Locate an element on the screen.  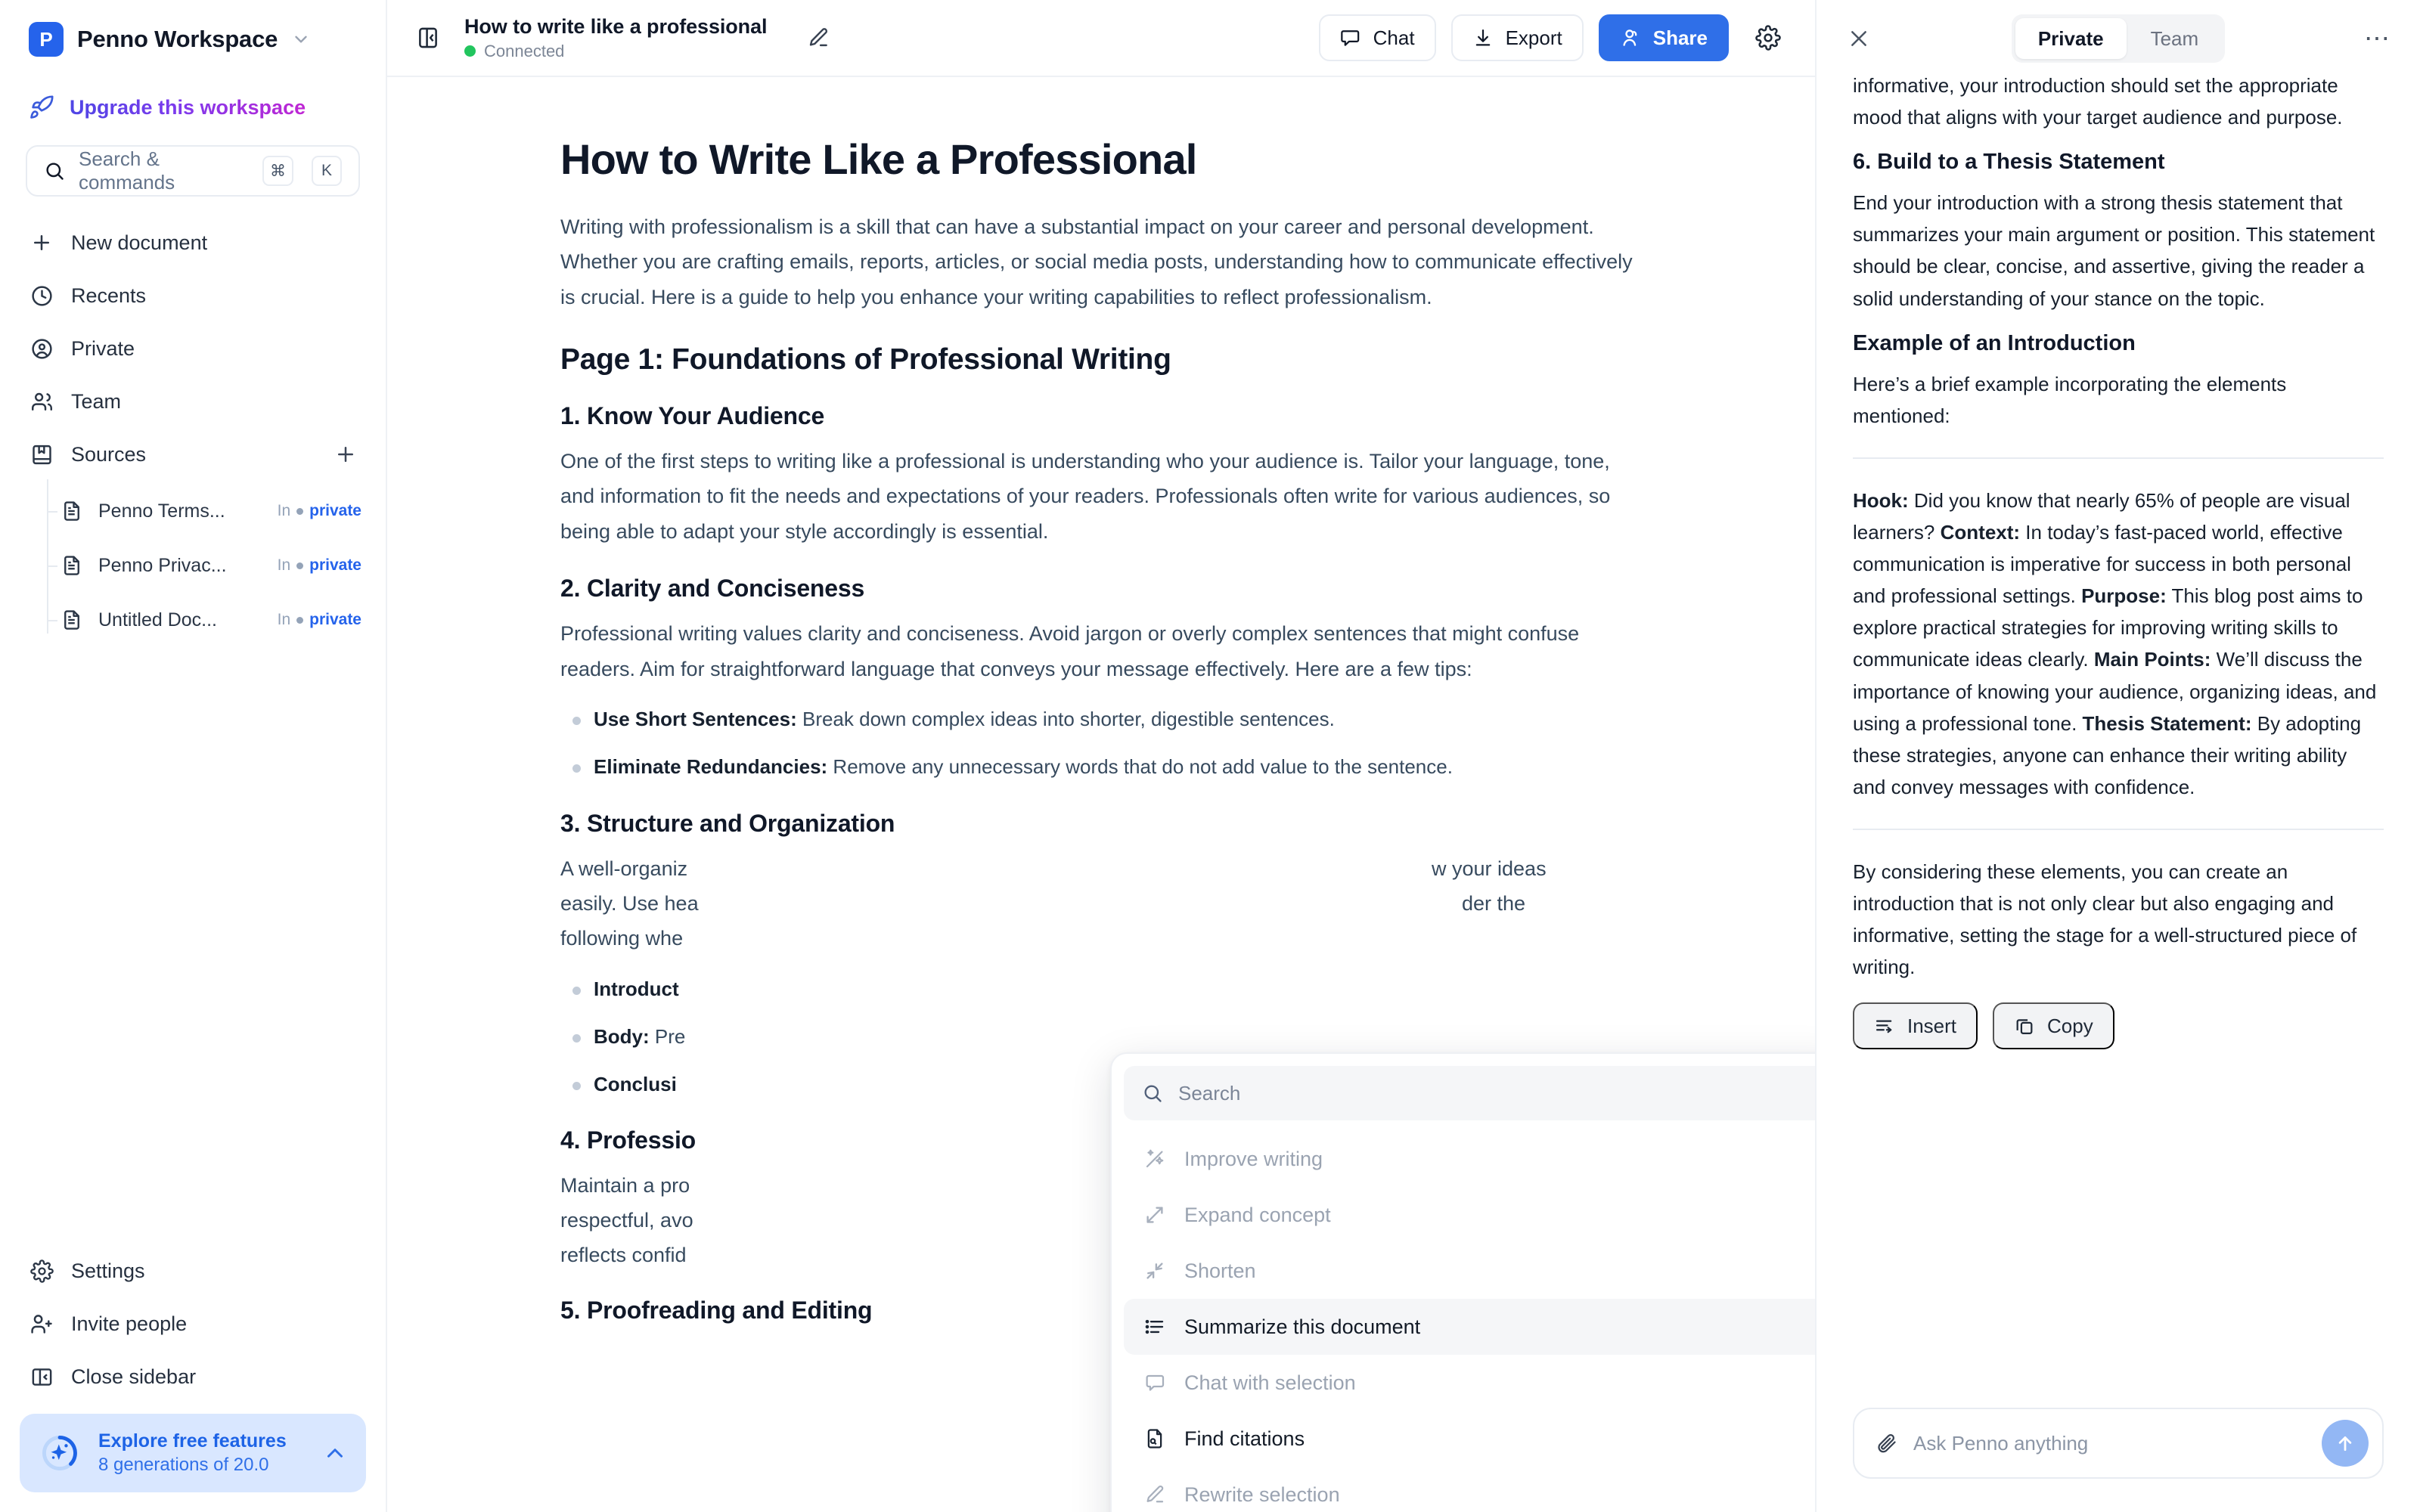
expand-arrows-icon is located at coordinates (1155, 1215).